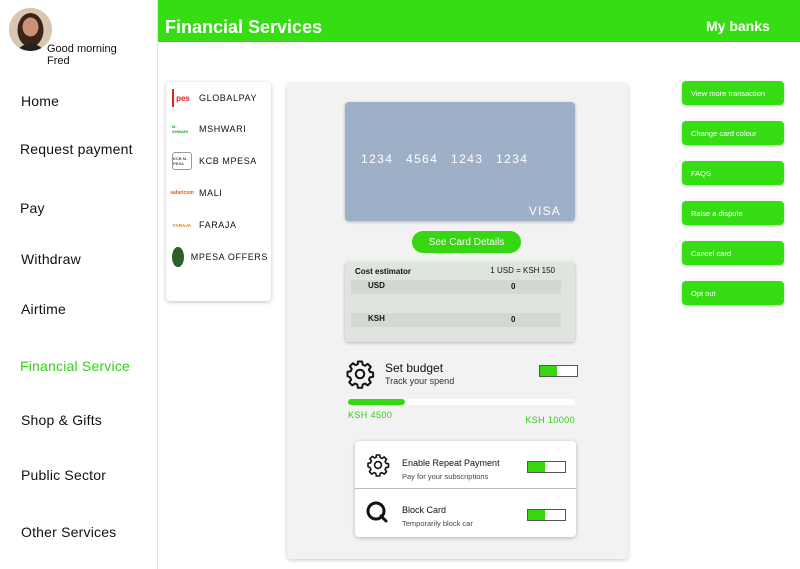  What do you see at coordinates (376, 402) in the screenshot?
I see `budget-progress-fill` at bounding box center [376, 402].